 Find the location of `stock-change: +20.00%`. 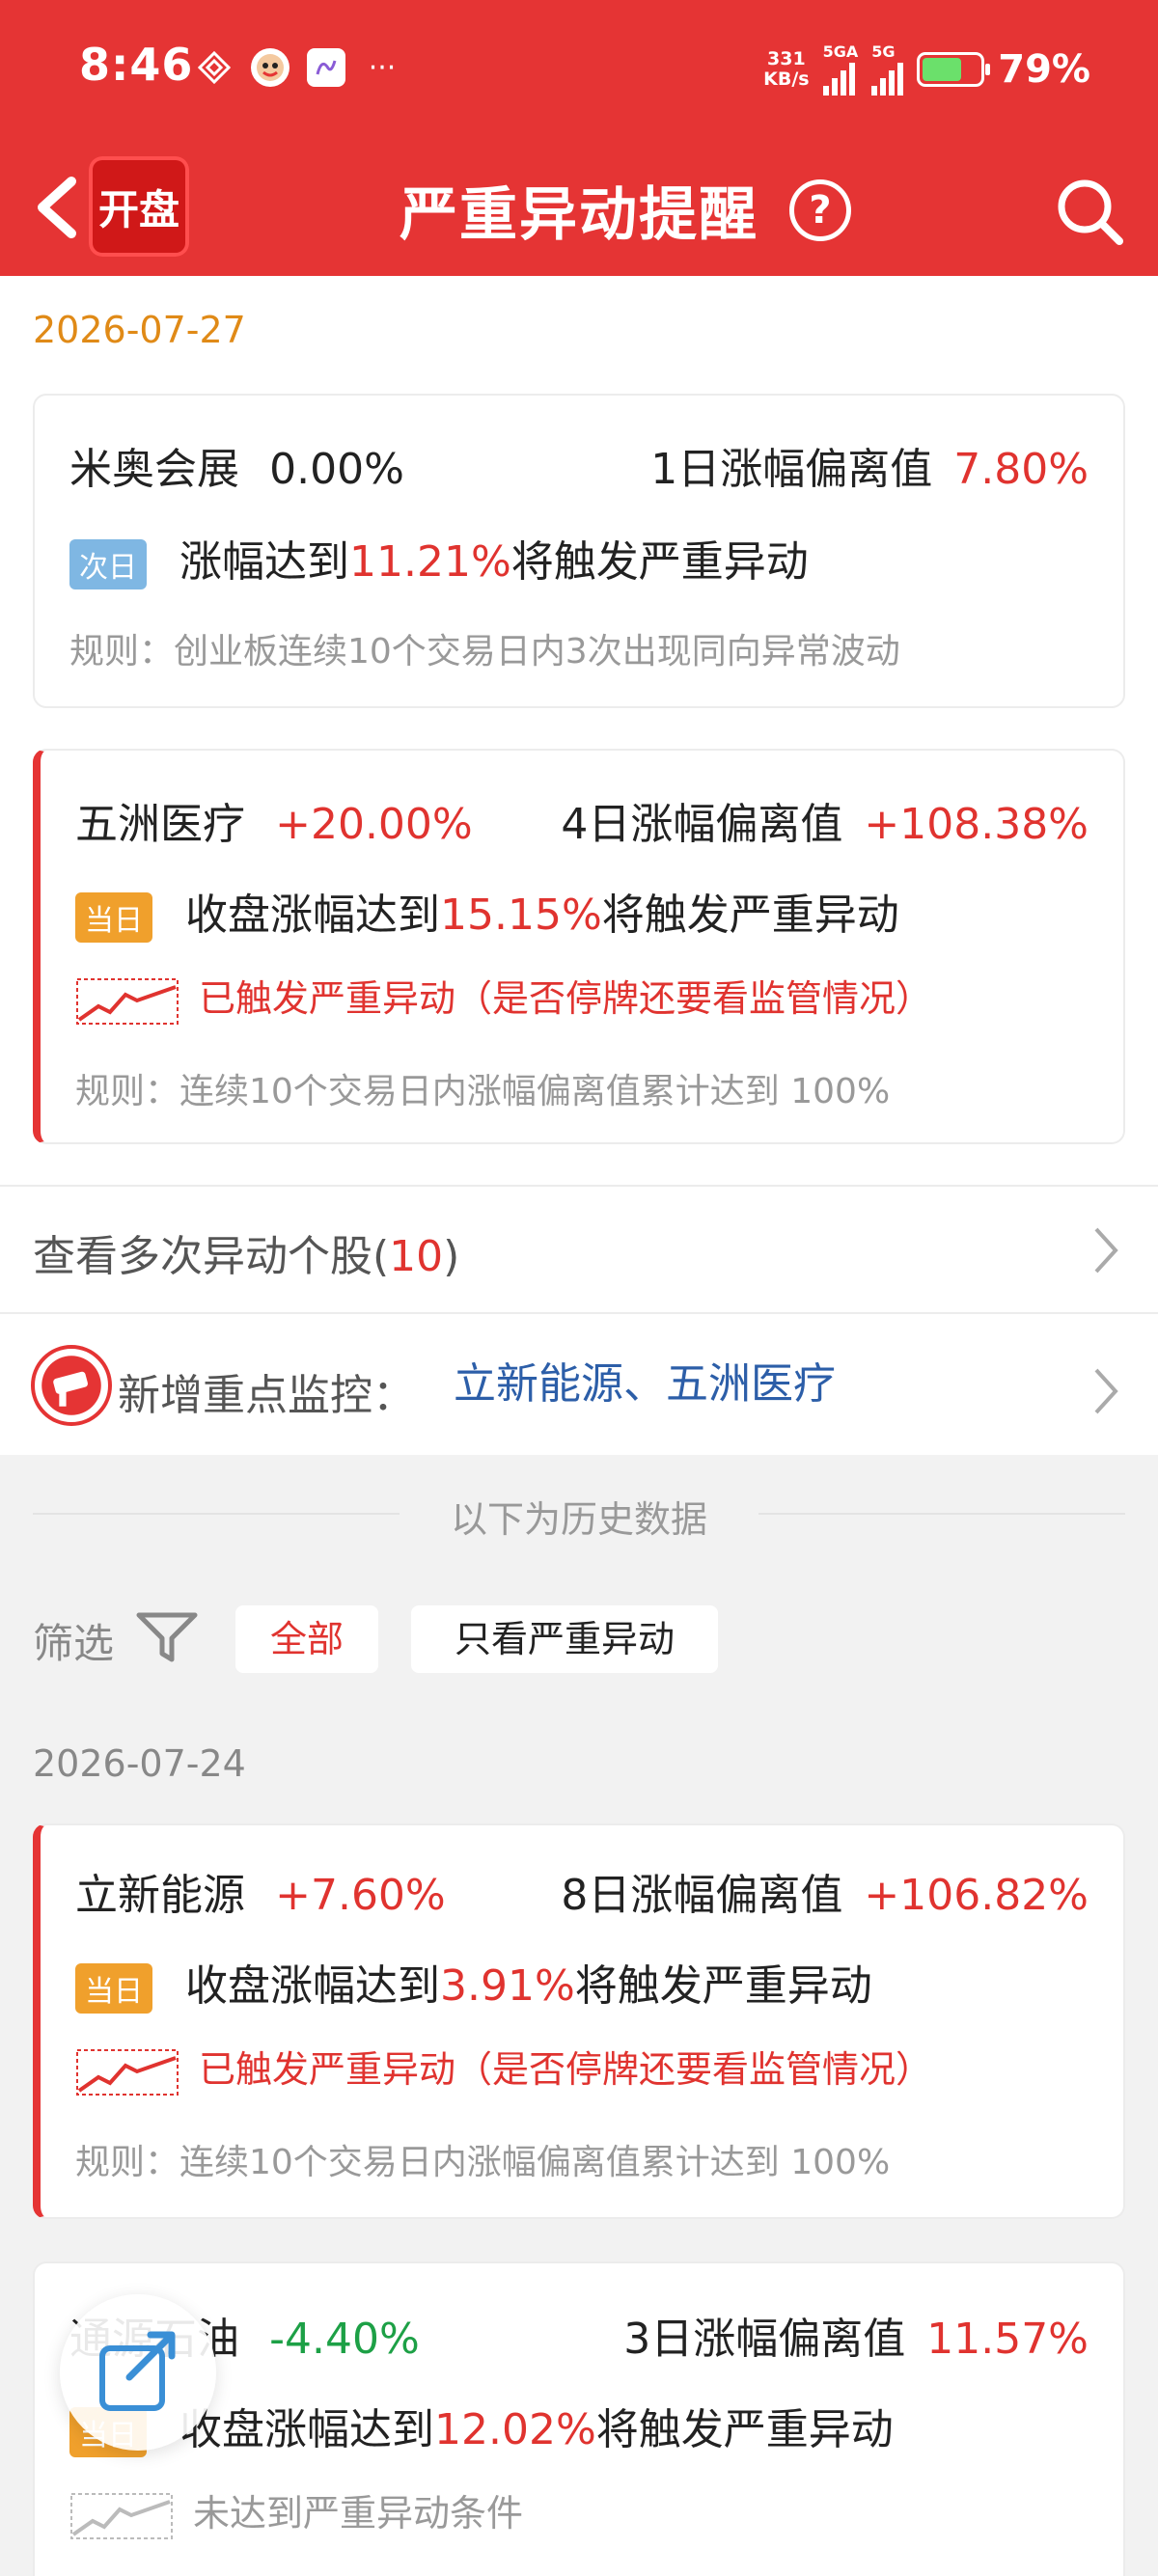

stock-change: +20.00% is located at coordinates (374, 824).